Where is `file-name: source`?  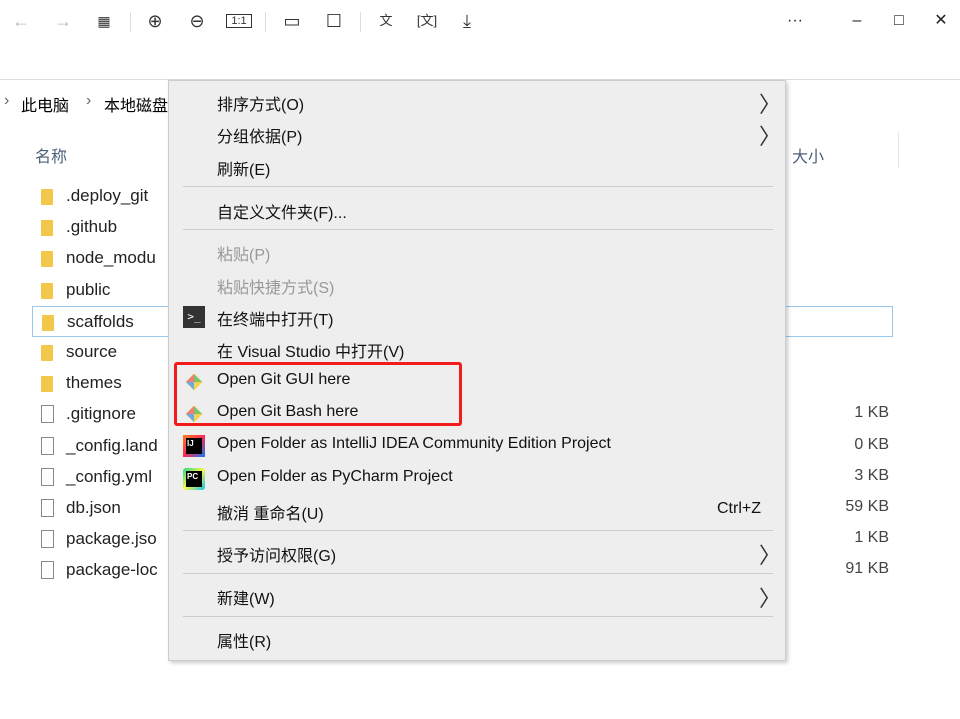
file-name: source is located at coordinates (92, 351).